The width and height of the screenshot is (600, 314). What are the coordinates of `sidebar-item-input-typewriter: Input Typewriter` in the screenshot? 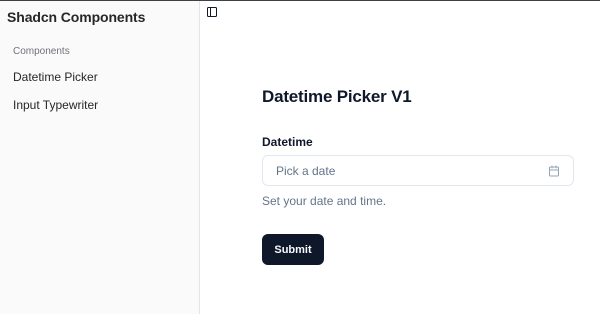 It's located at (99, 108).